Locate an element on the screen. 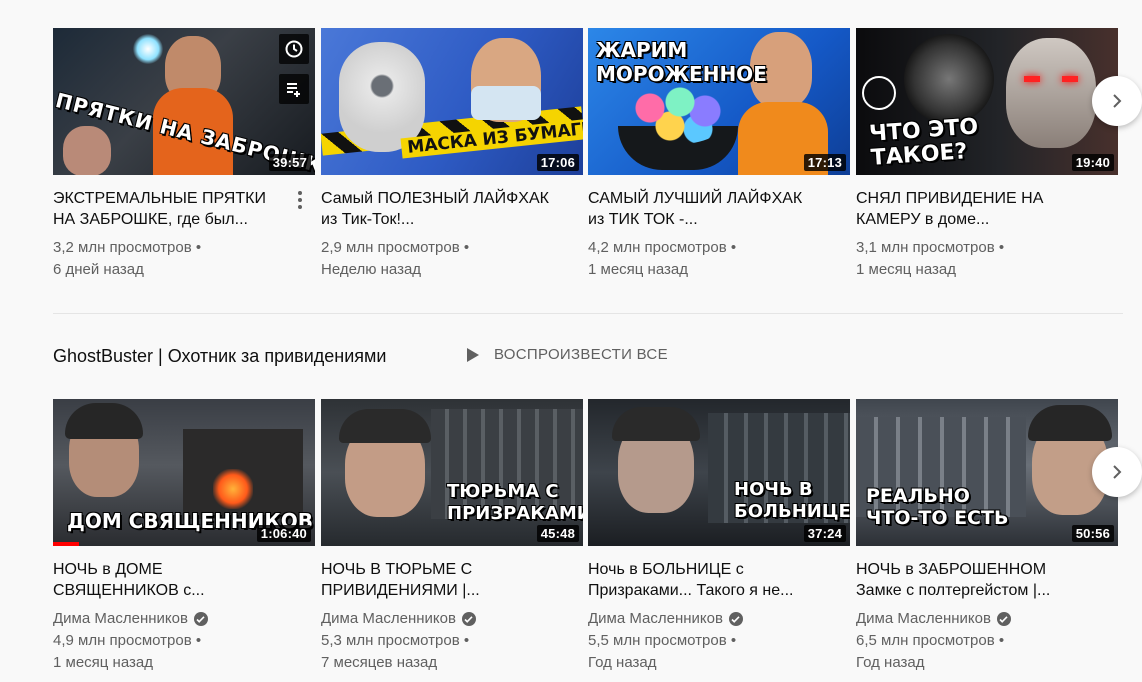 Image resolution: width=1142 pixels, height=682 pixels. add-to-queue-button is located at coordinates (294, 89).